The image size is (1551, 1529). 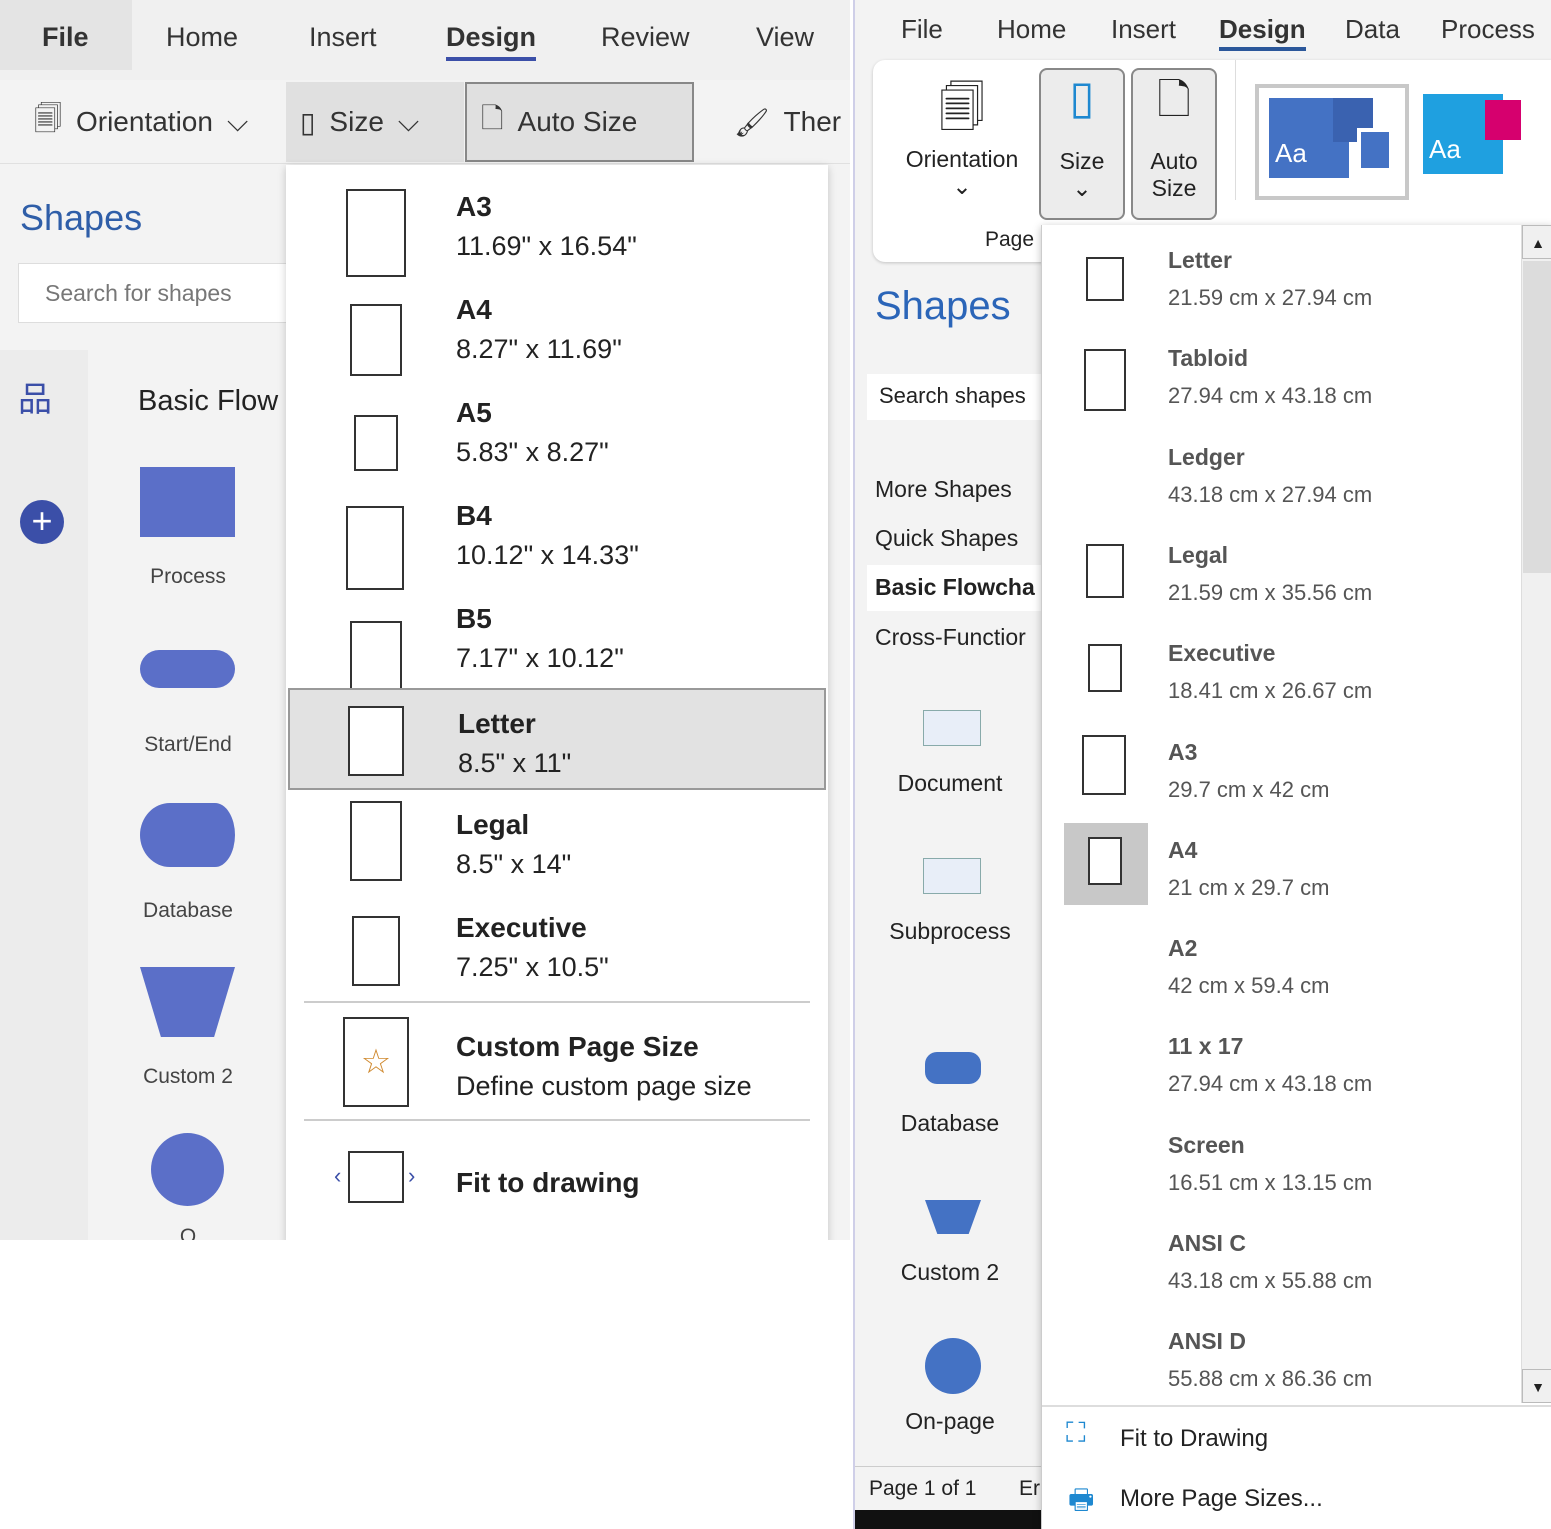 I want to click on search-input: Search shapes, so click(x=957, y=397).